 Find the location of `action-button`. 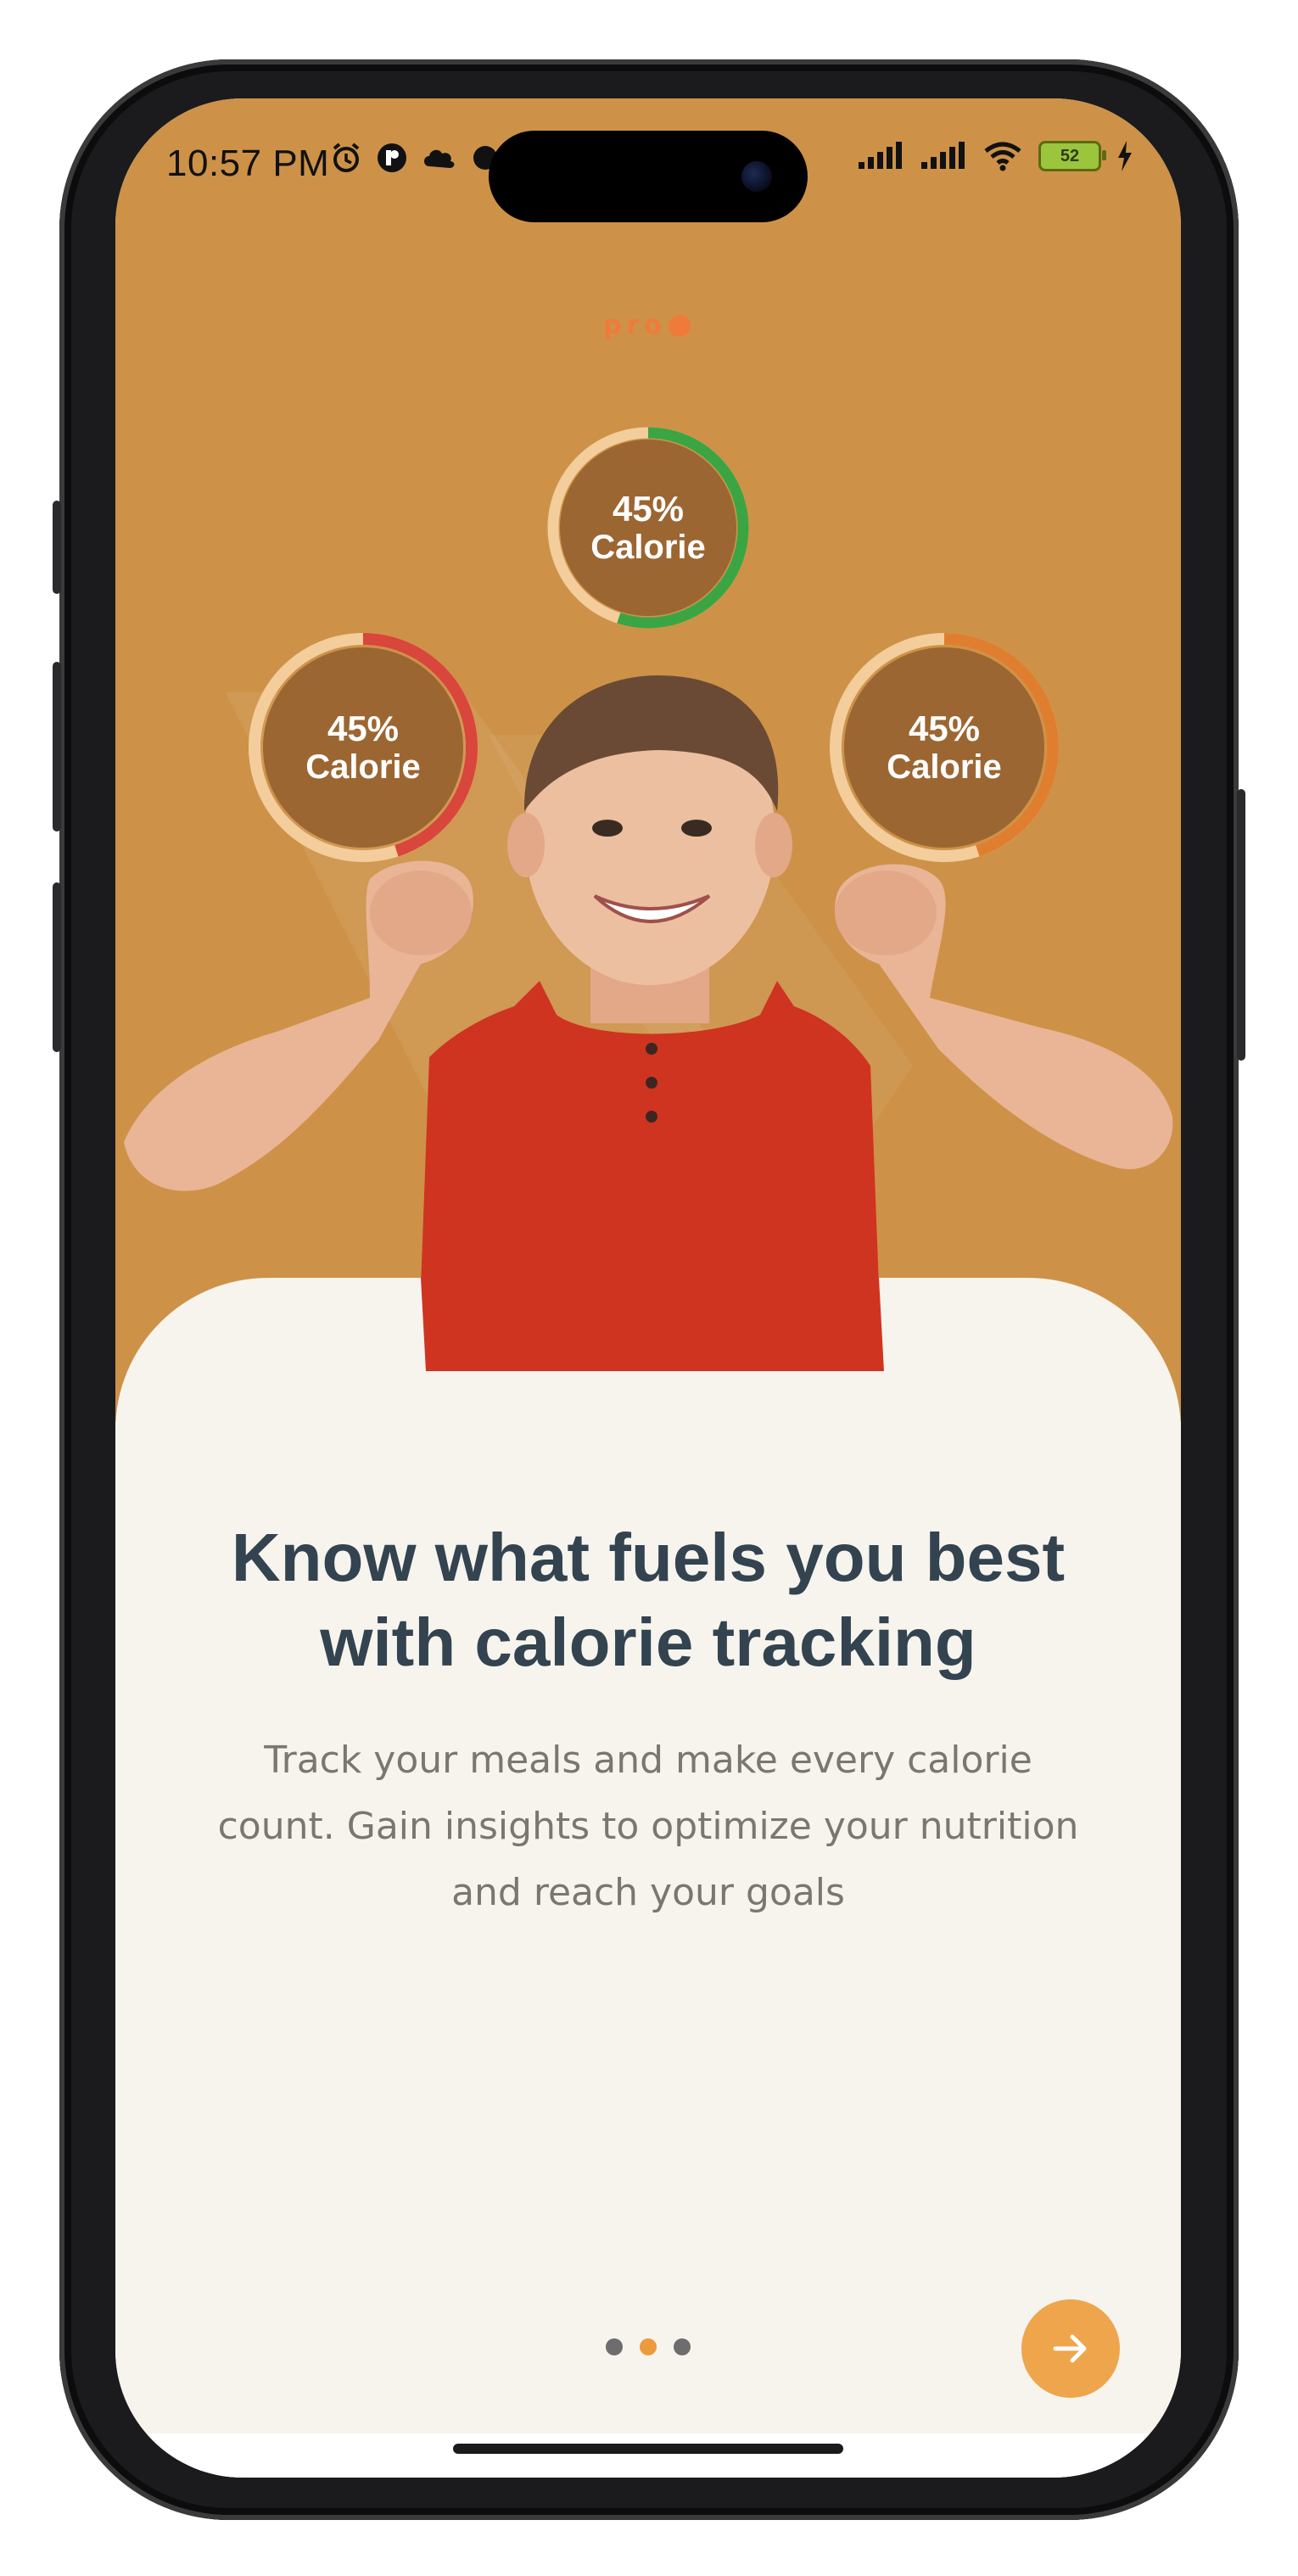

action-button is located at coordinates (57, 547).